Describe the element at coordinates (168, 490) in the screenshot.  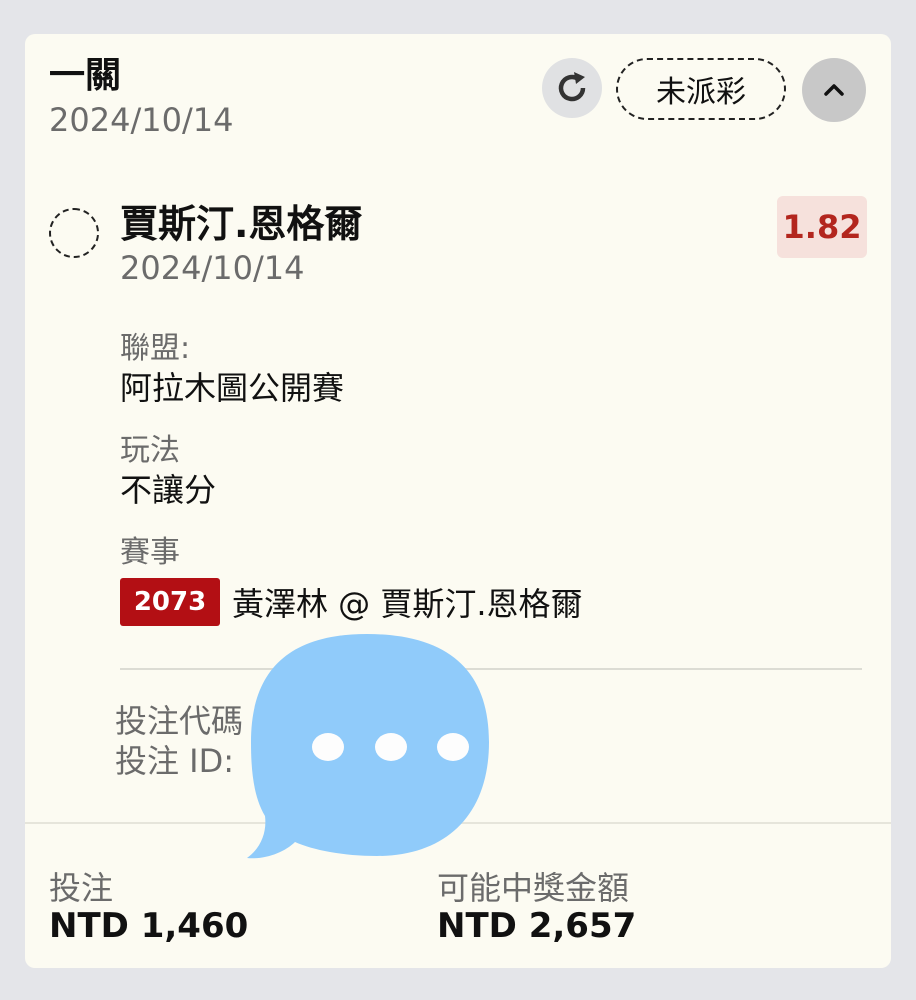
I see `play-type-value: 不讓分` at that location.